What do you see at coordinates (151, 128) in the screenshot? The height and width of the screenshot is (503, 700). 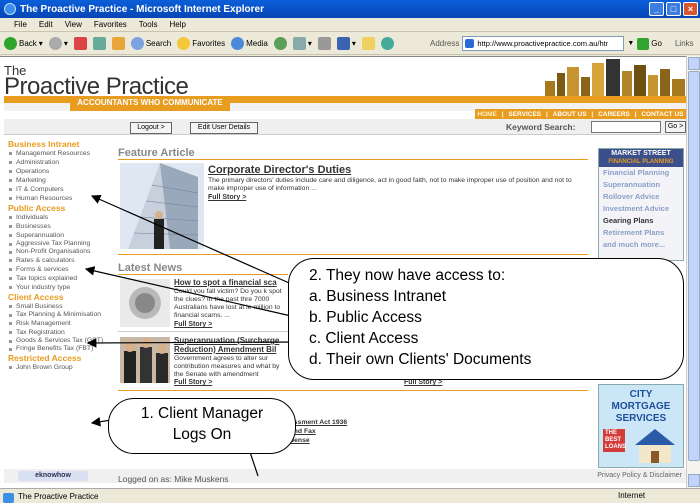 I see `logout-button: Logout >` at bounding box center [151, 128].